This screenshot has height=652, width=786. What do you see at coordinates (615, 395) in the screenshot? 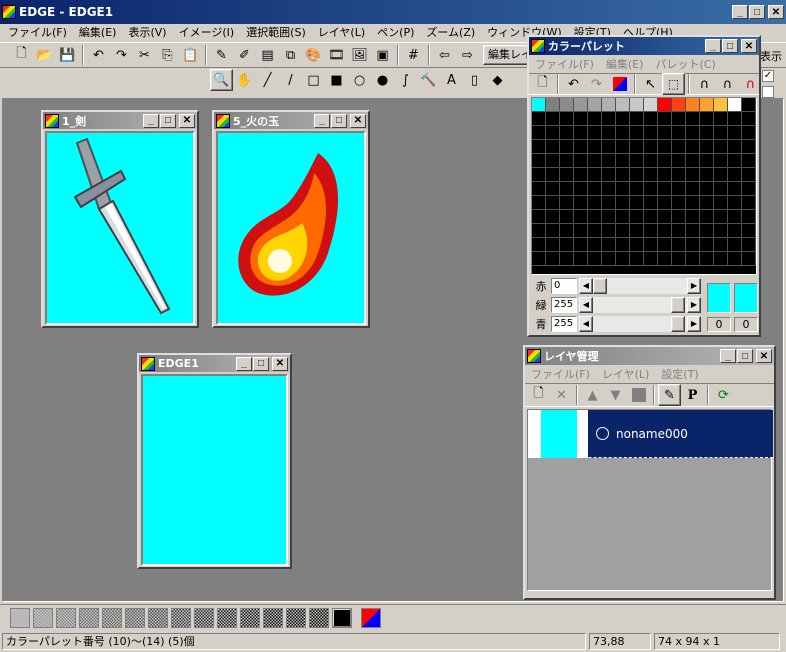
I see `move-down-icon: ▼` at bounding box center [615, 395].